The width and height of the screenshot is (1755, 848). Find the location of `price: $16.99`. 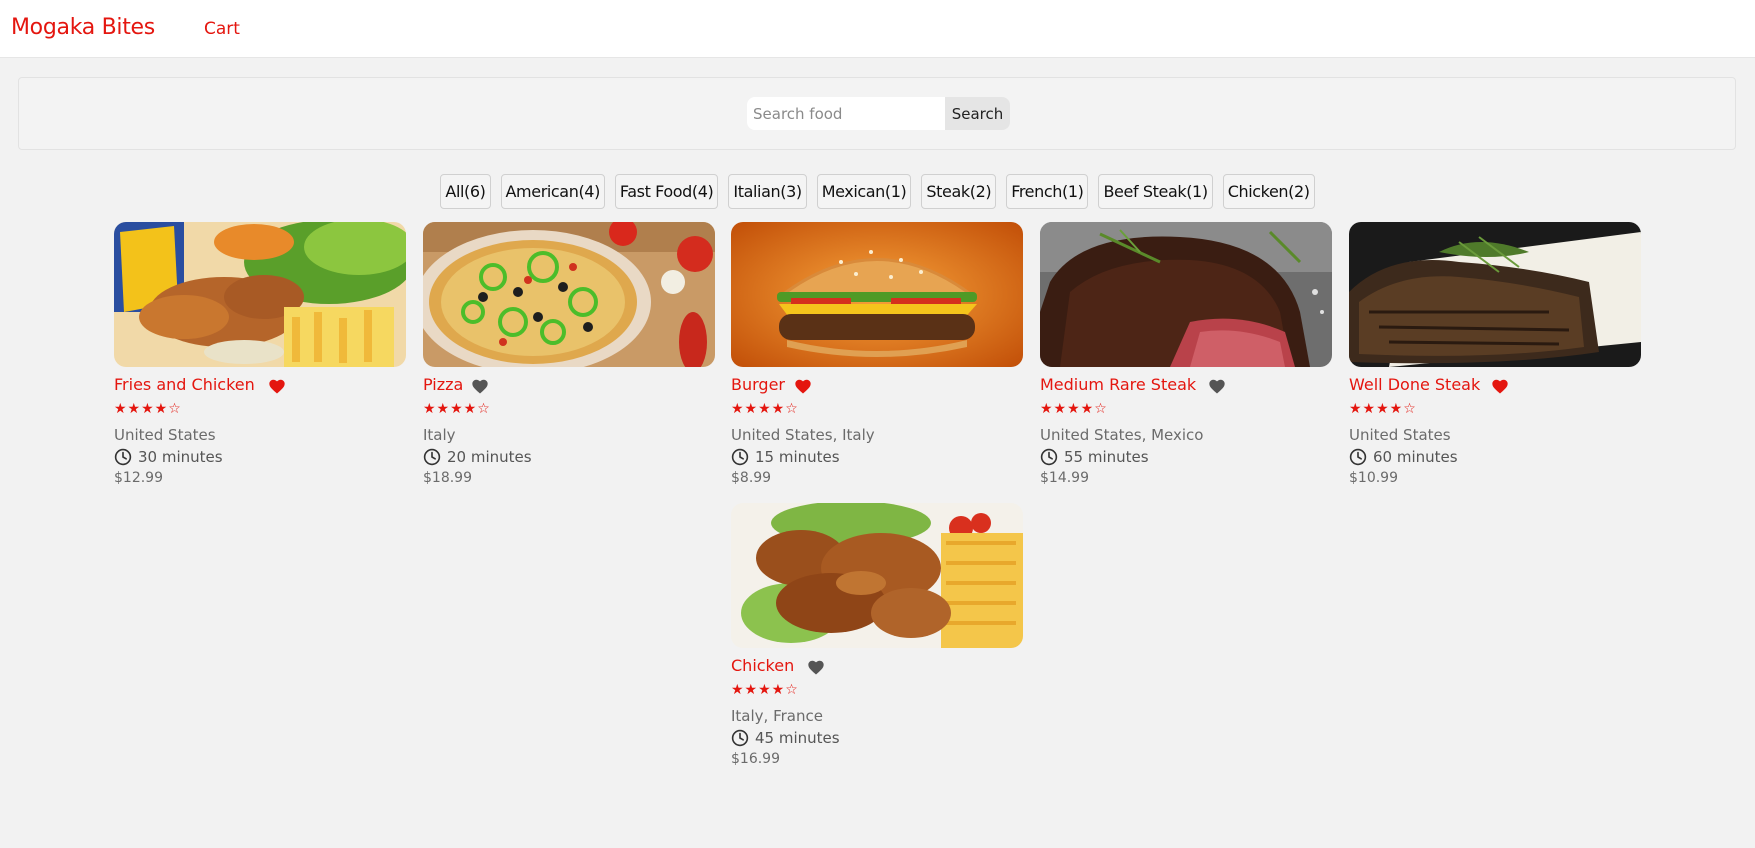

price: $16.99 is located at coordinates (755, 759).